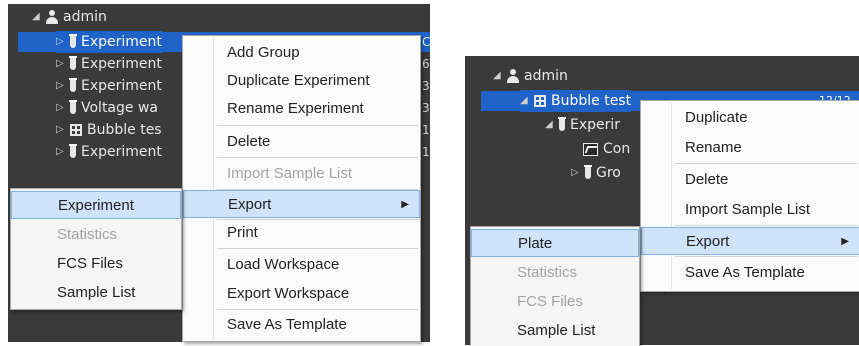 The height and width of the screenshot is (346, 859). I want to click on menu-item-duplicate-experiment: Duplicate Experiment, so click(301, 81).